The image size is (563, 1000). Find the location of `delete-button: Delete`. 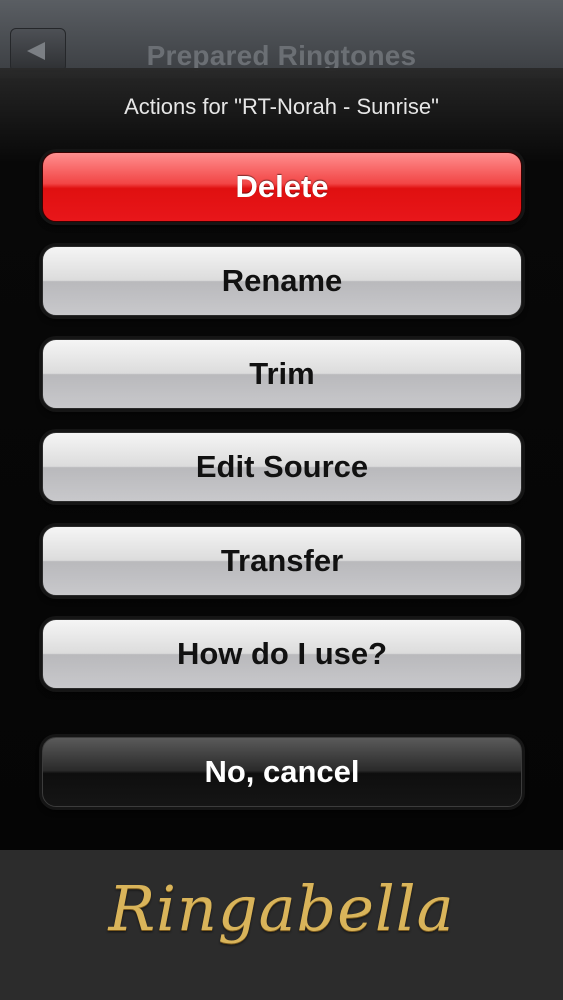

delete-button: Delete is located at coordinates (282, 187).